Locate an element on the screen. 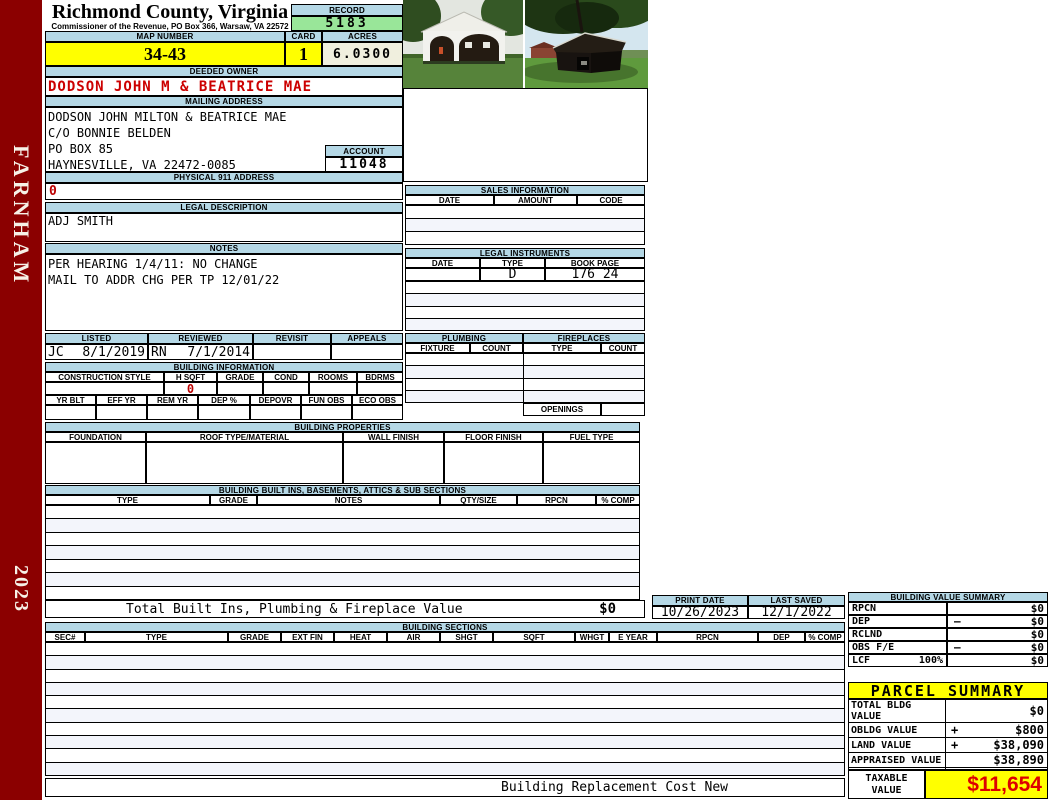 This screenshot has height=800, width=1050. mailing-line: C/O BONNIE BELDEN is located at coordinates (109, 133).